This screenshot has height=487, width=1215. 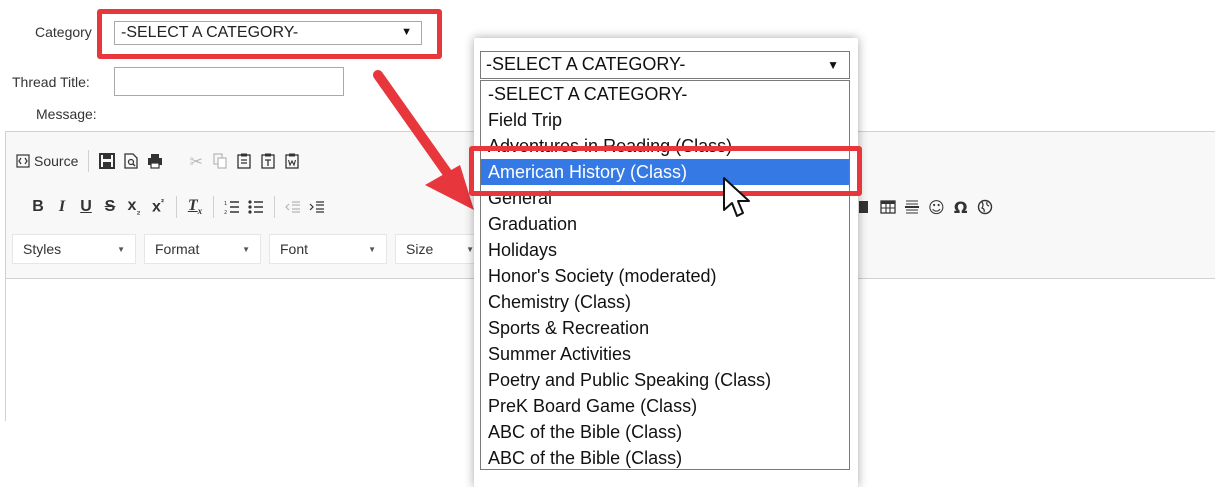 I want to click on paste-text-icon, so click(x=268, y=161).